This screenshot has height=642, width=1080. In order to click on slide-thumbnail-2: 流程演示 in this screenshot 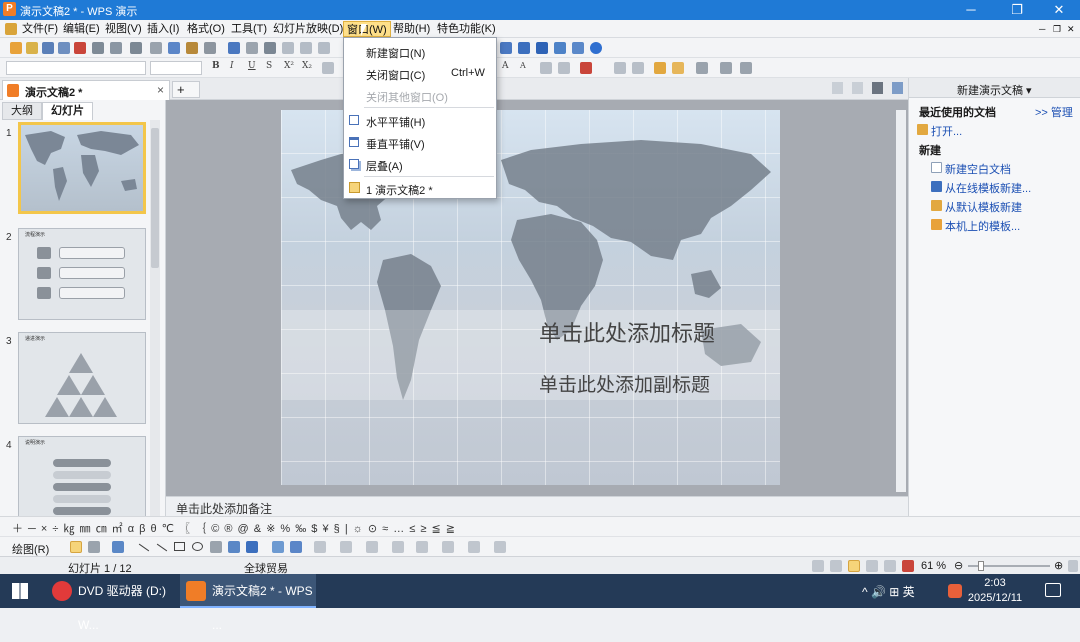, I will do `click(82, 274)`.